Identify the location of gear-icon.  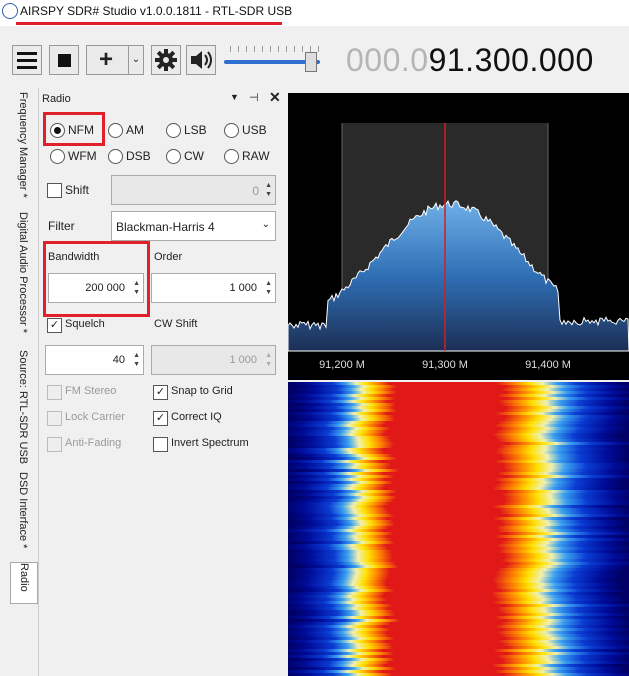
(166, 60).